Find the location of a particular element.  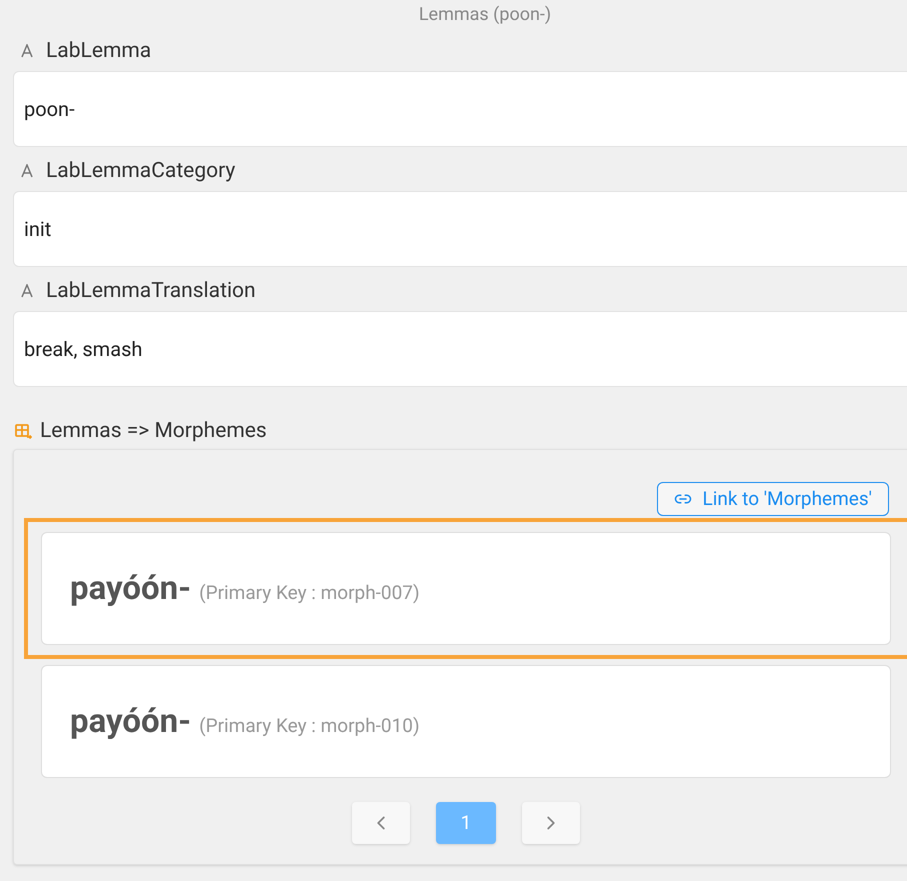

record-card: payóón- (Primary Key : morph-010) is located at coordinates (466, 721).